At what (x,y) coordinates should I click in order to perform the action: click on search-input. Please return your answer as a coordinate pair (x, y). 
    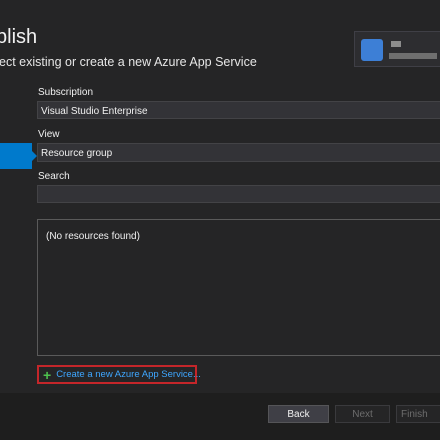
    Looking at the image, I should click on (240, 195).